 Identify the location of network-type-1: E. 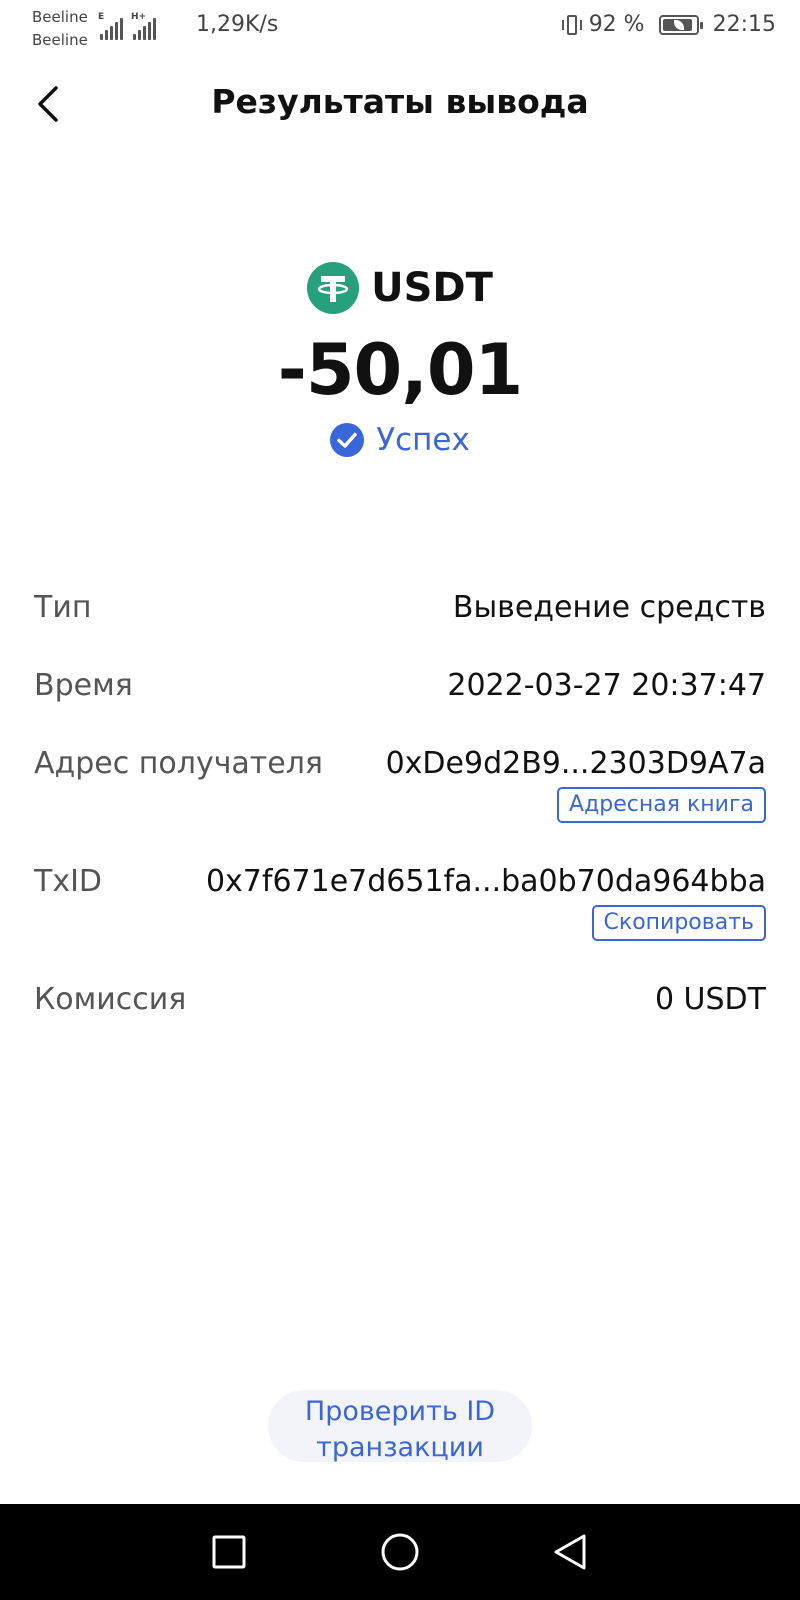
(101, 17).